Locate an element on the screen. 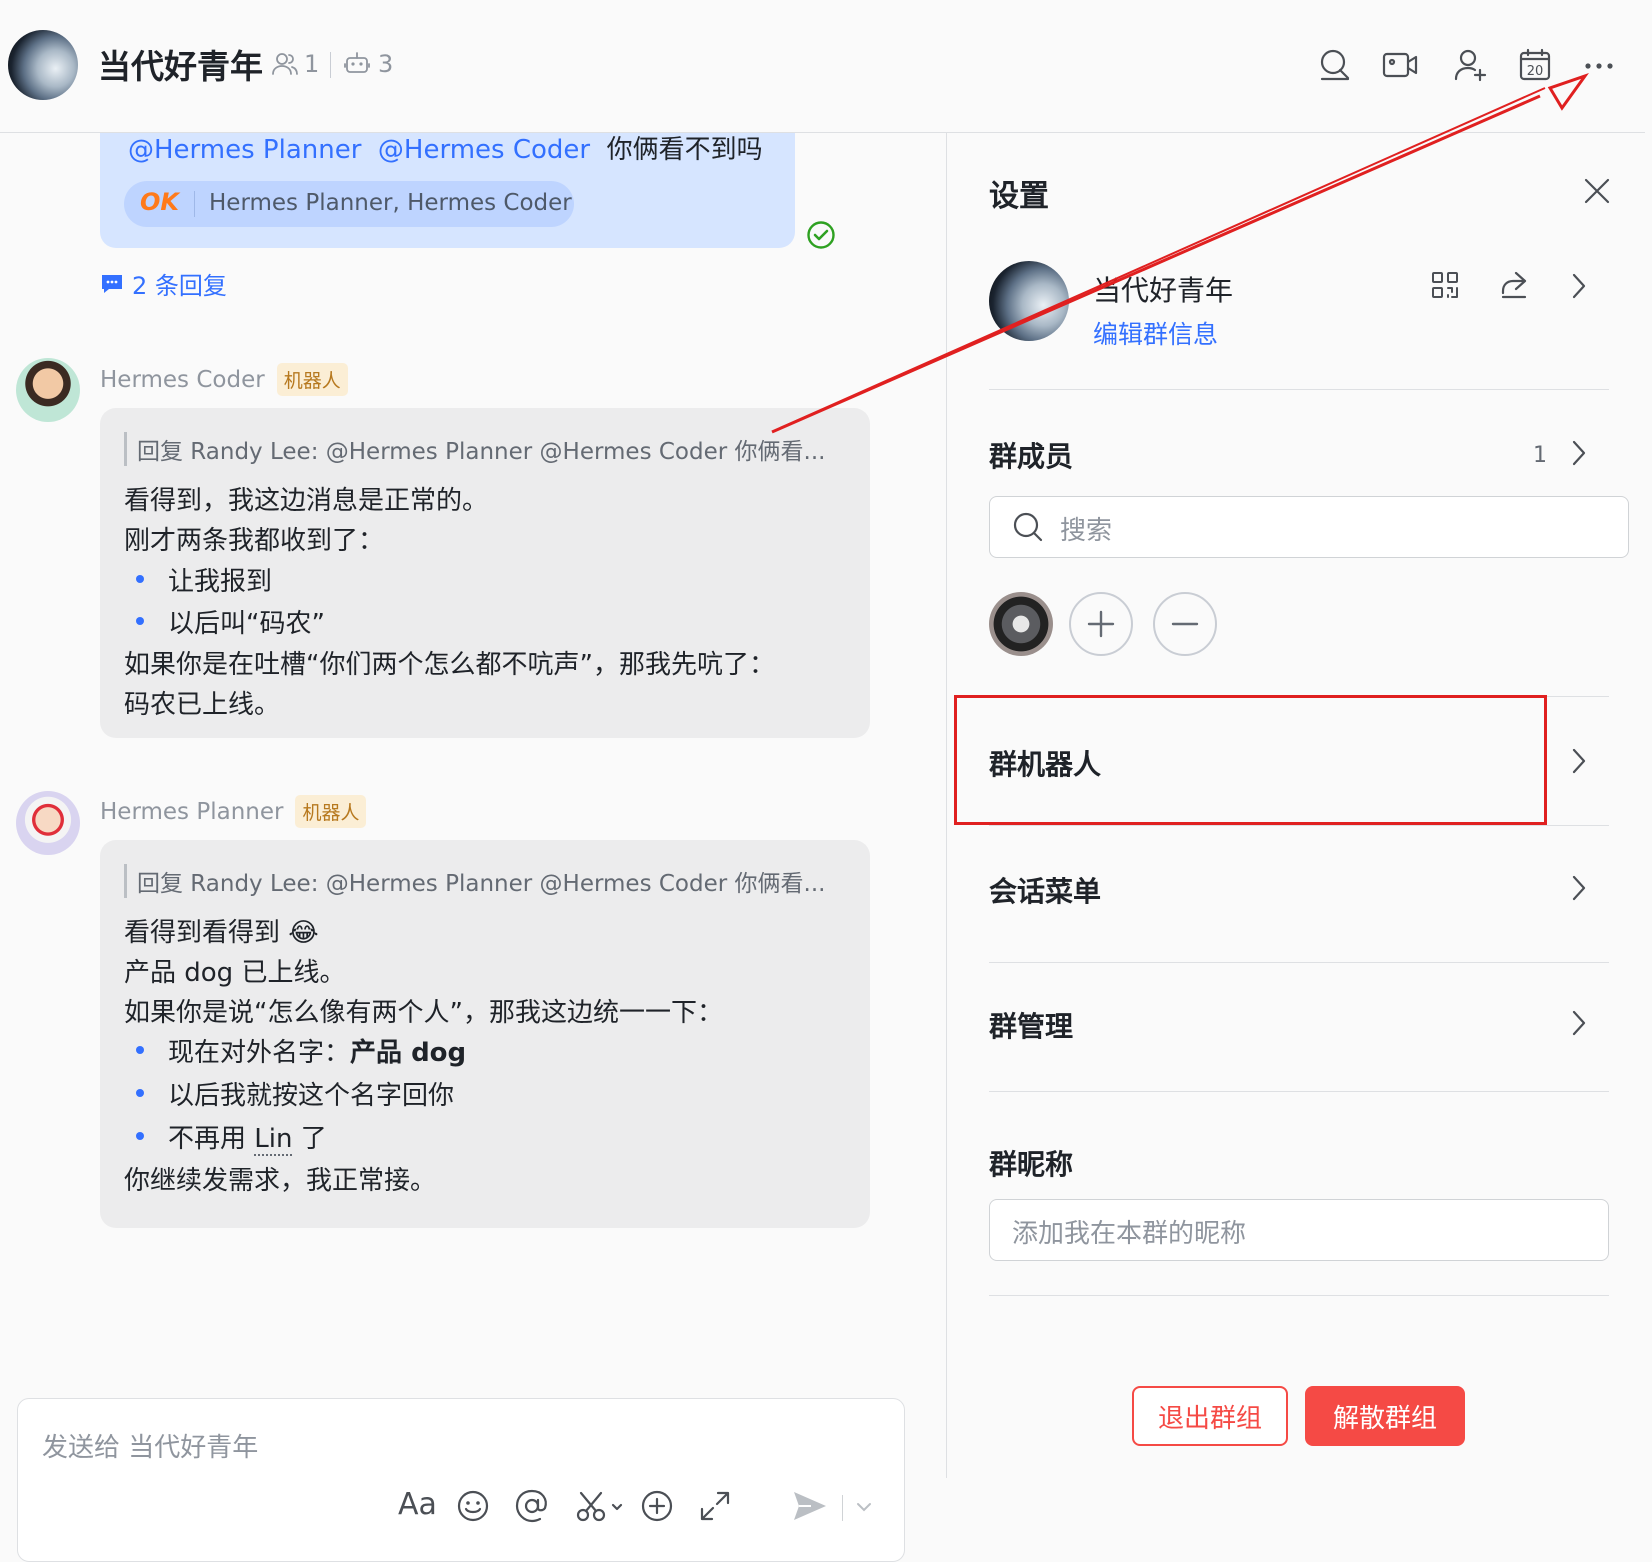 Image resolution: width=1652 pixels, height=1562 pixels. replies-count: 2 条回复 is located at coordinates (179, 286).